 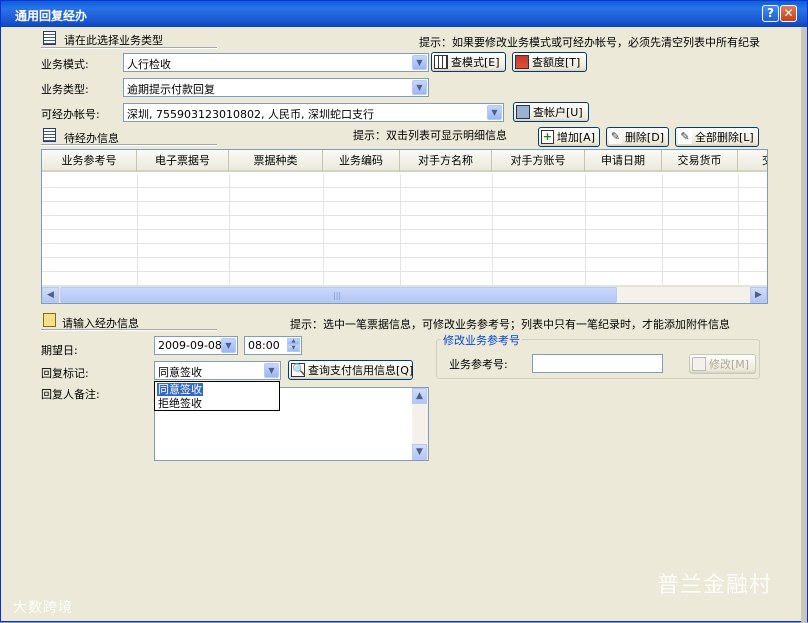 I want to click on title-bar: 通用回复经办 ? ✕, so click(x=404, y=14).